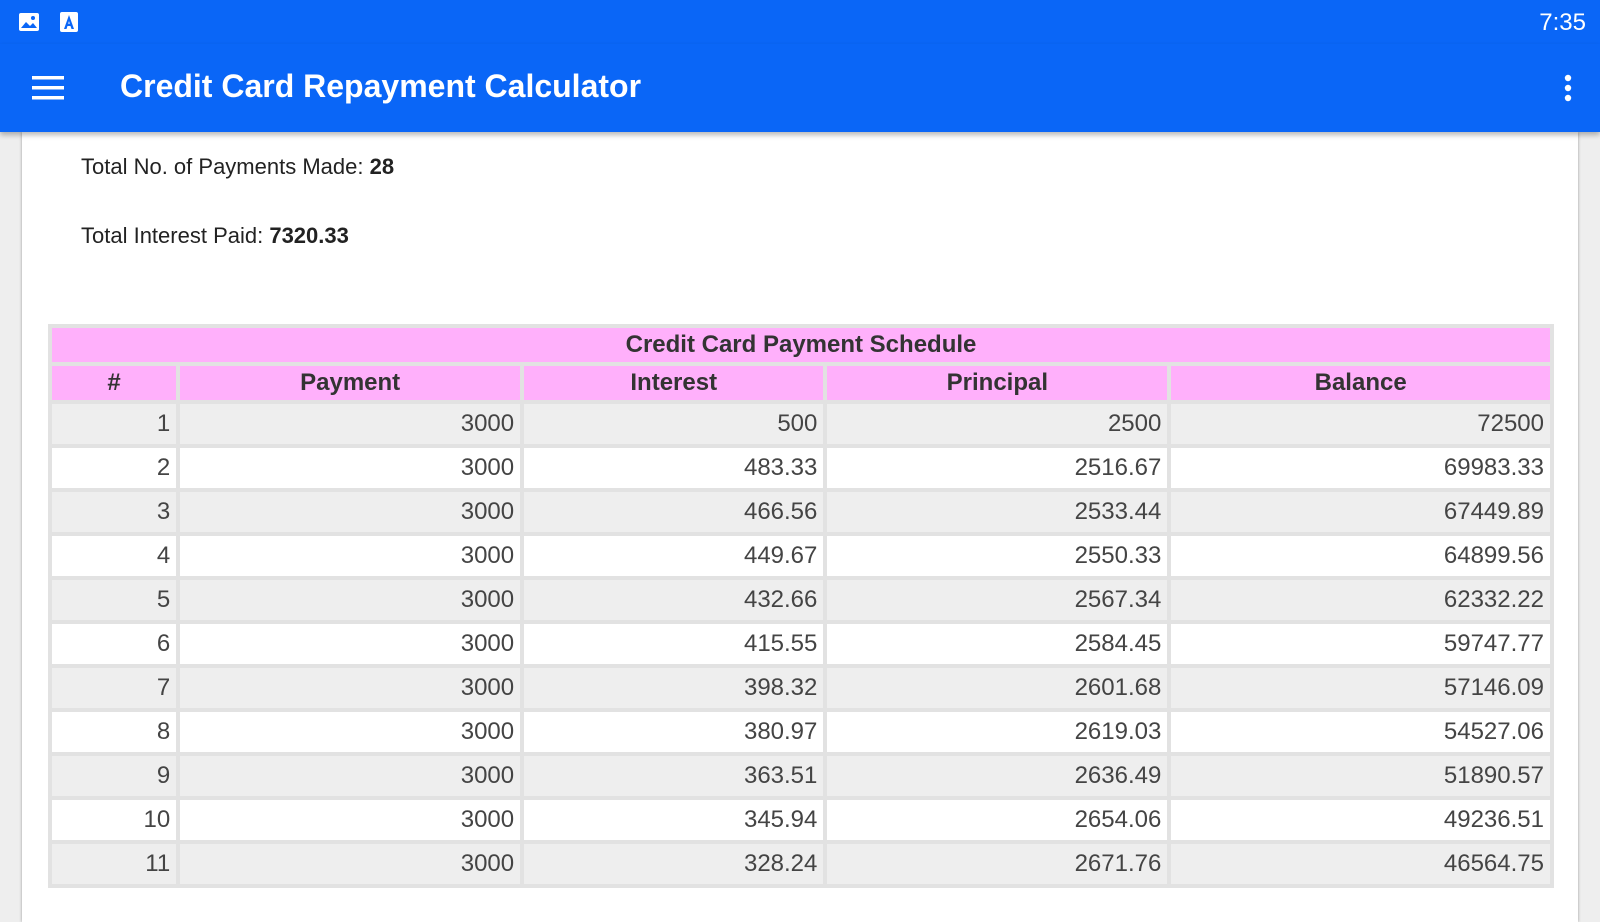 Image resolution: width=1600 pixels, height=922 pixels. What do you see at coordinates (997, 468) in the screenshot?
I see `cell-principal: 2516.67` at bounding box center [997, 468].